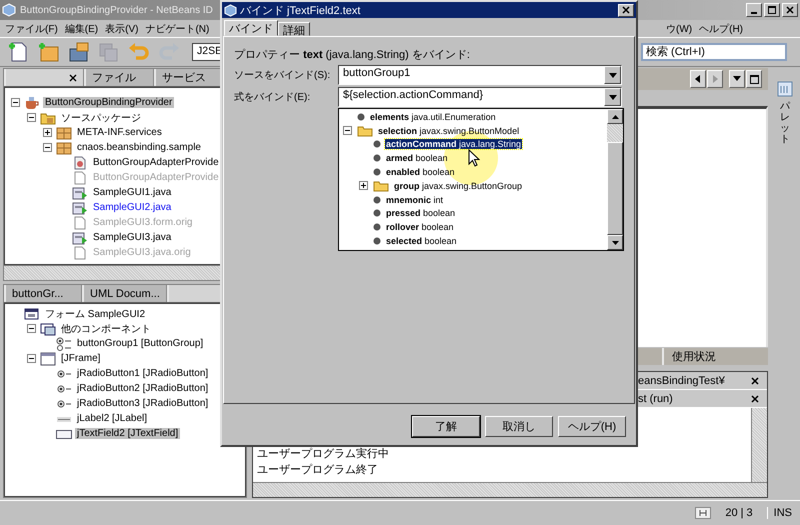  Describe the element at coordinates (273, 97) in the screenshot. I see `field-label: 式をバインド(E):` at that location.